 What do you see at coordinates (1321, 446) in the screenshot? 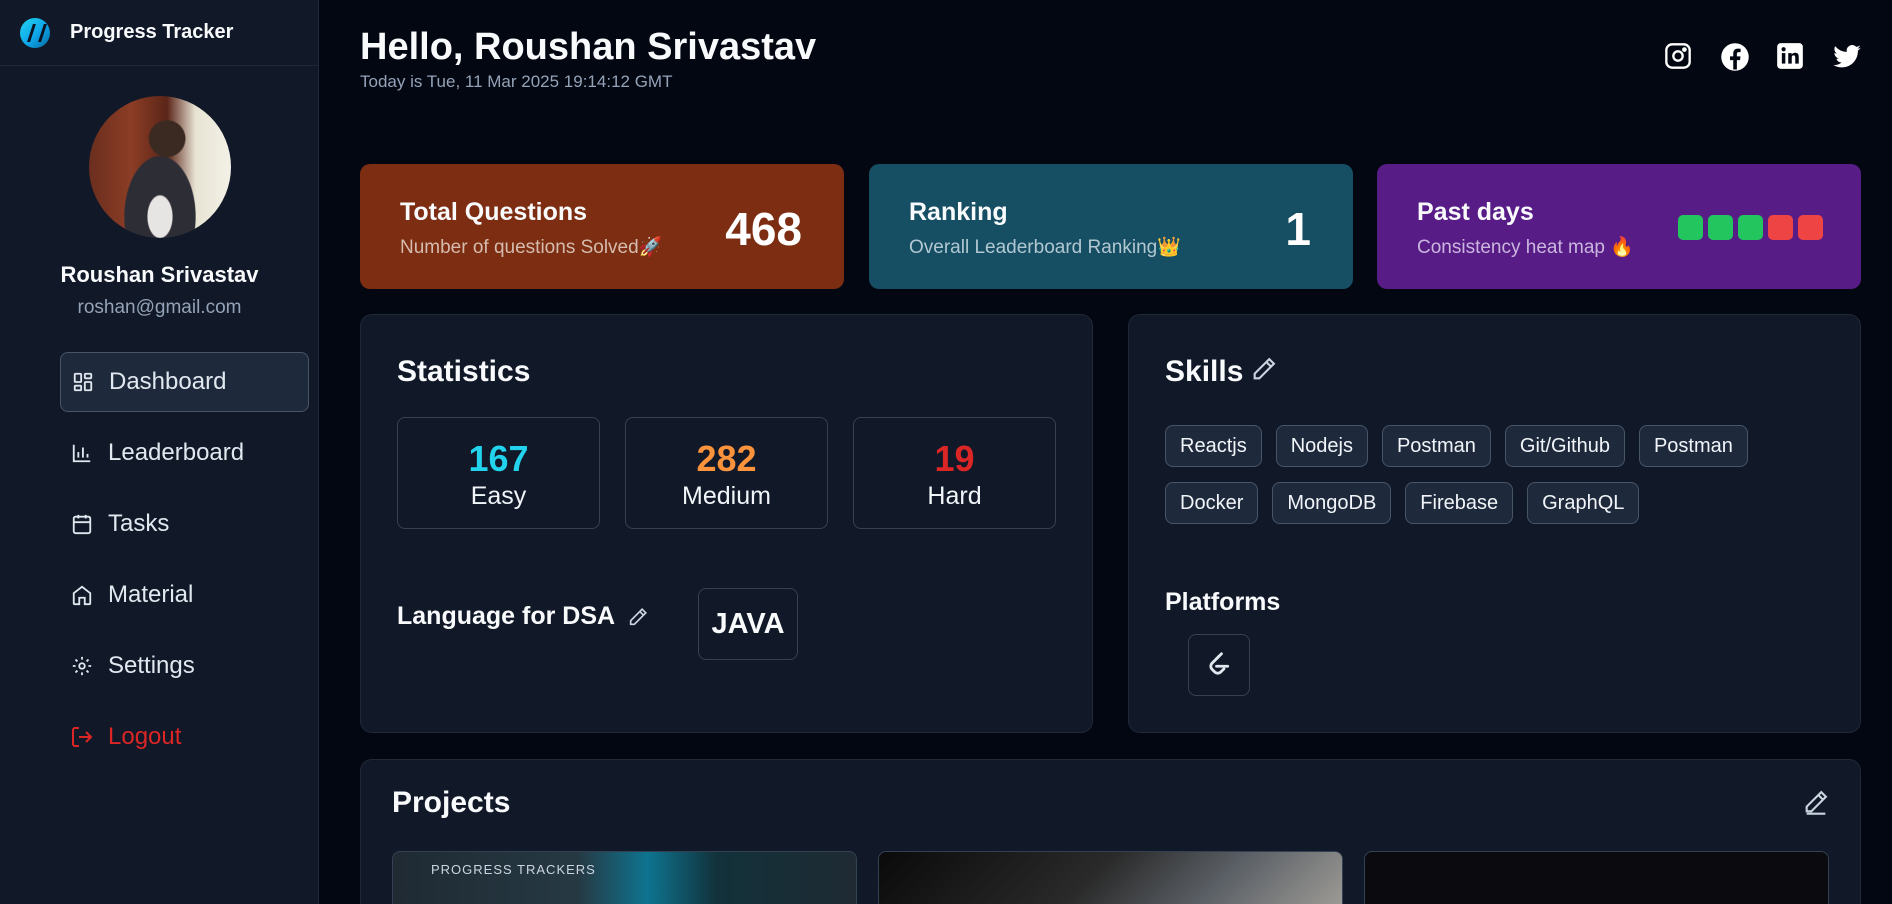
I see `skill-chip: Nodejs` at bounding box center [1321, 446].